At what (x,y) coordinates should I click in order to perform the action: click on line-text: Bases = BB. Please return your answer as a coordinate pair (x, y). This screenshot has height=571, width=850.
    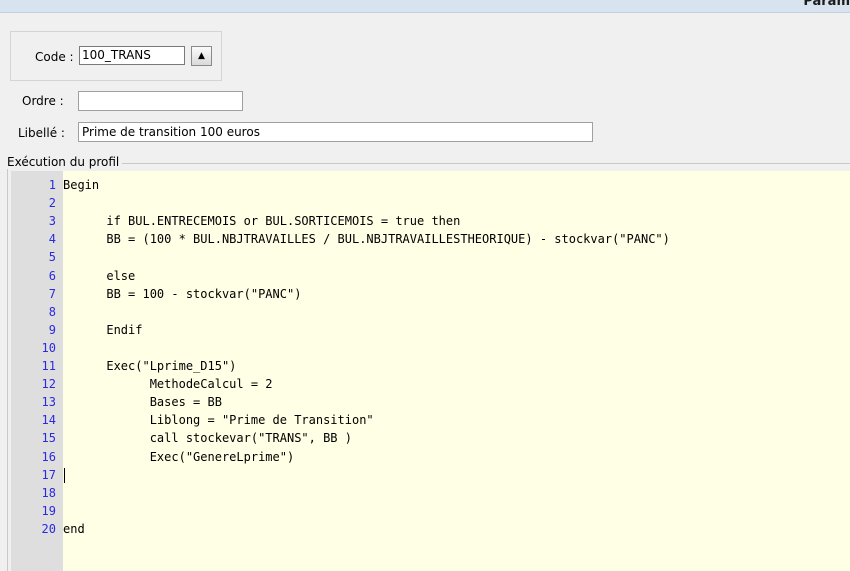
    Looking at the image, I should click on (142, 402).